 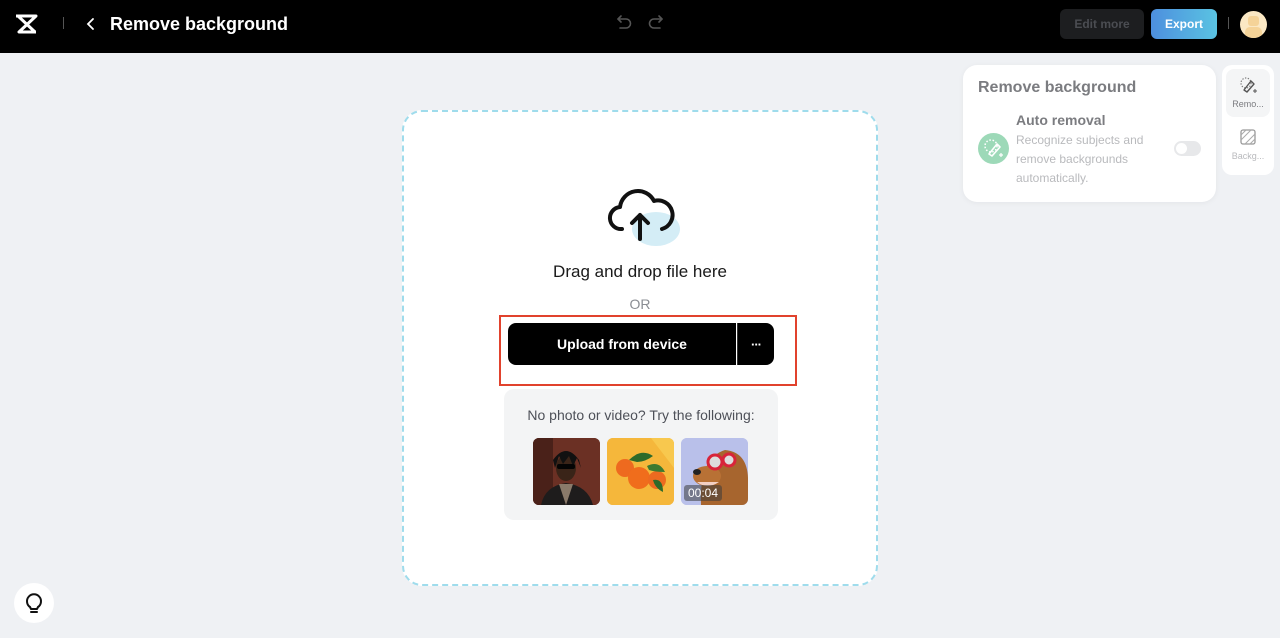 What do you see at coordinates (641, 415) in the screenshot?
I see `samples-prompt: No photo or video? Try the following:` at bounding box center [641, 415].